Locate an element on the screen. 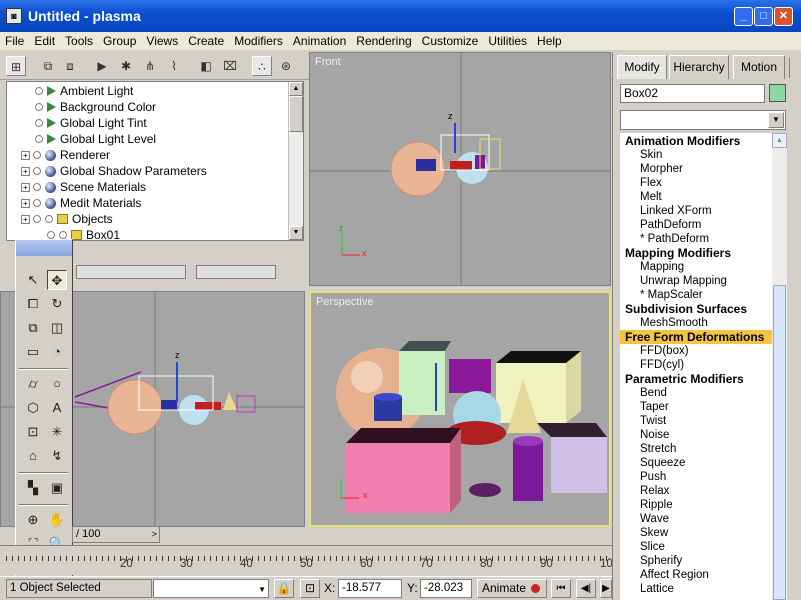 The height and width of the screenshot is (600, 801). menu-item-file: File is located at coordinates (14, 41).